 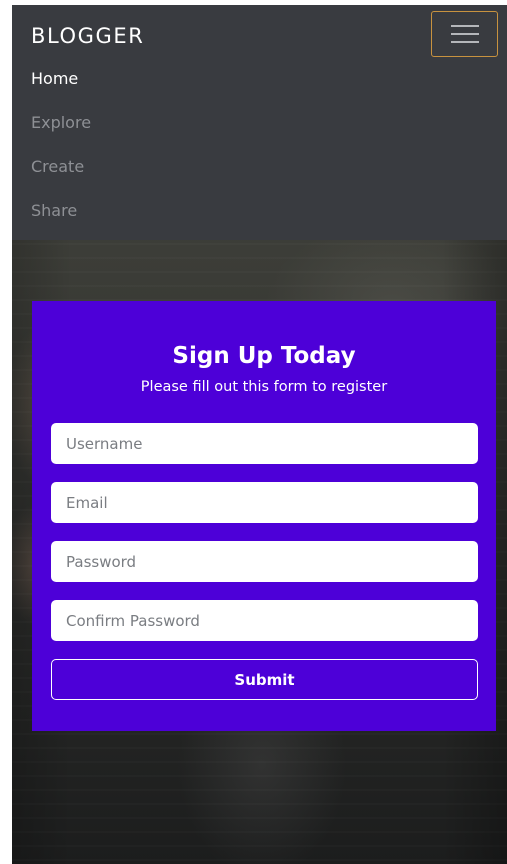 What do you see at coordinates (61, 89) in the screenshot?
I see `nav-link-home: Home` at bounding box center [61, 89].